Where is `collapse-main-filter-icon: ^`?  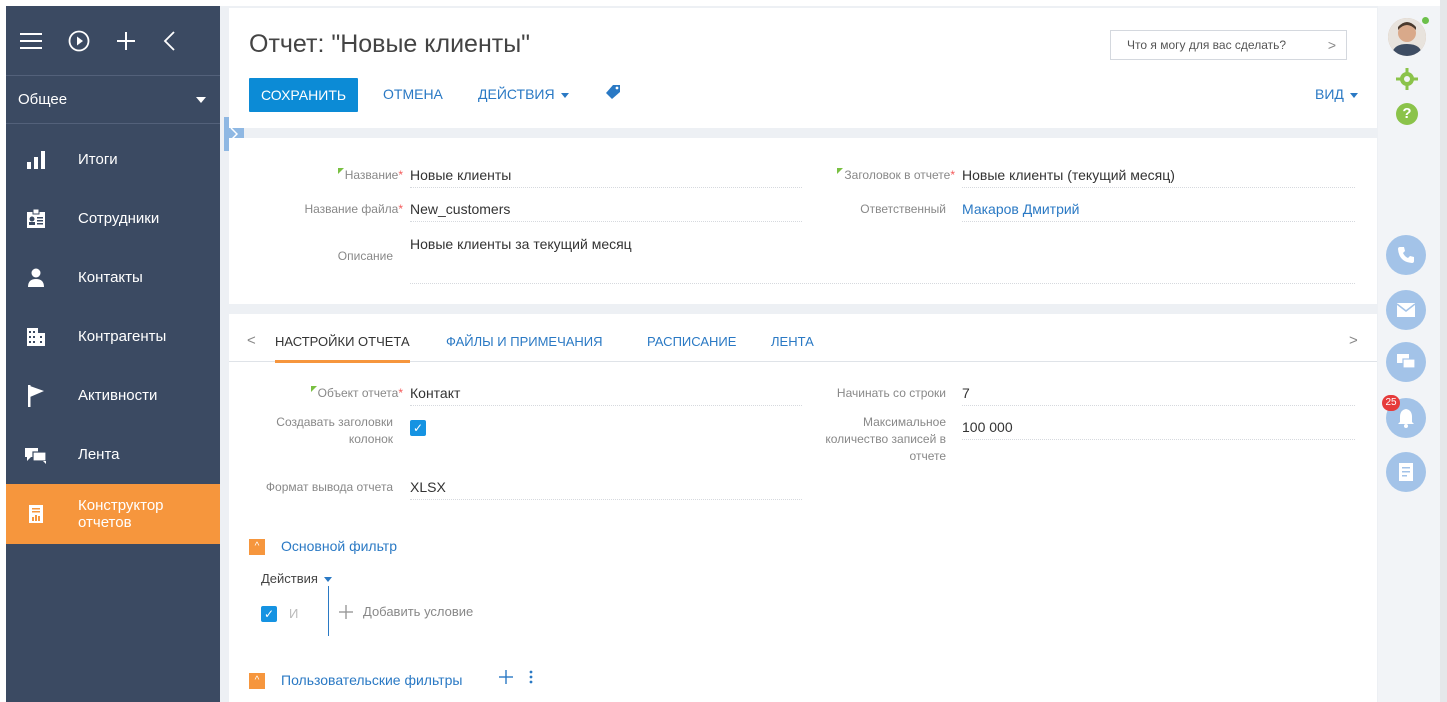
collapse-main-filter-icon: ^ is located at coordinates (257, 547).